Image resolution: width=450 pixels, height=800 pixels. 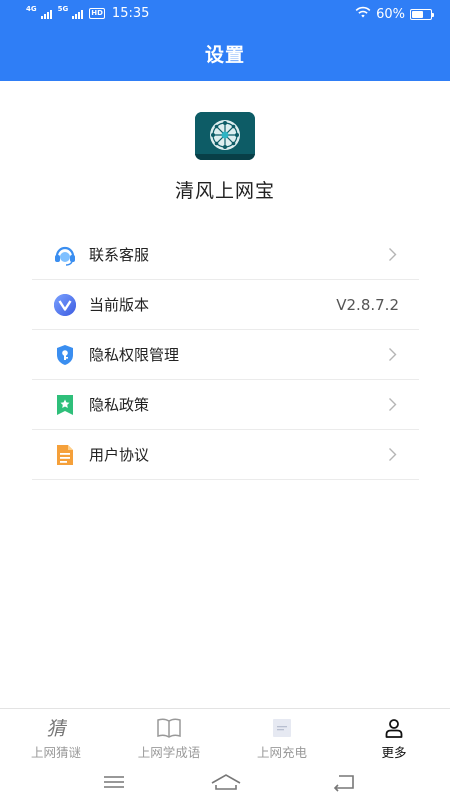 I want to click on version-icon, so click(x=65, y=305).